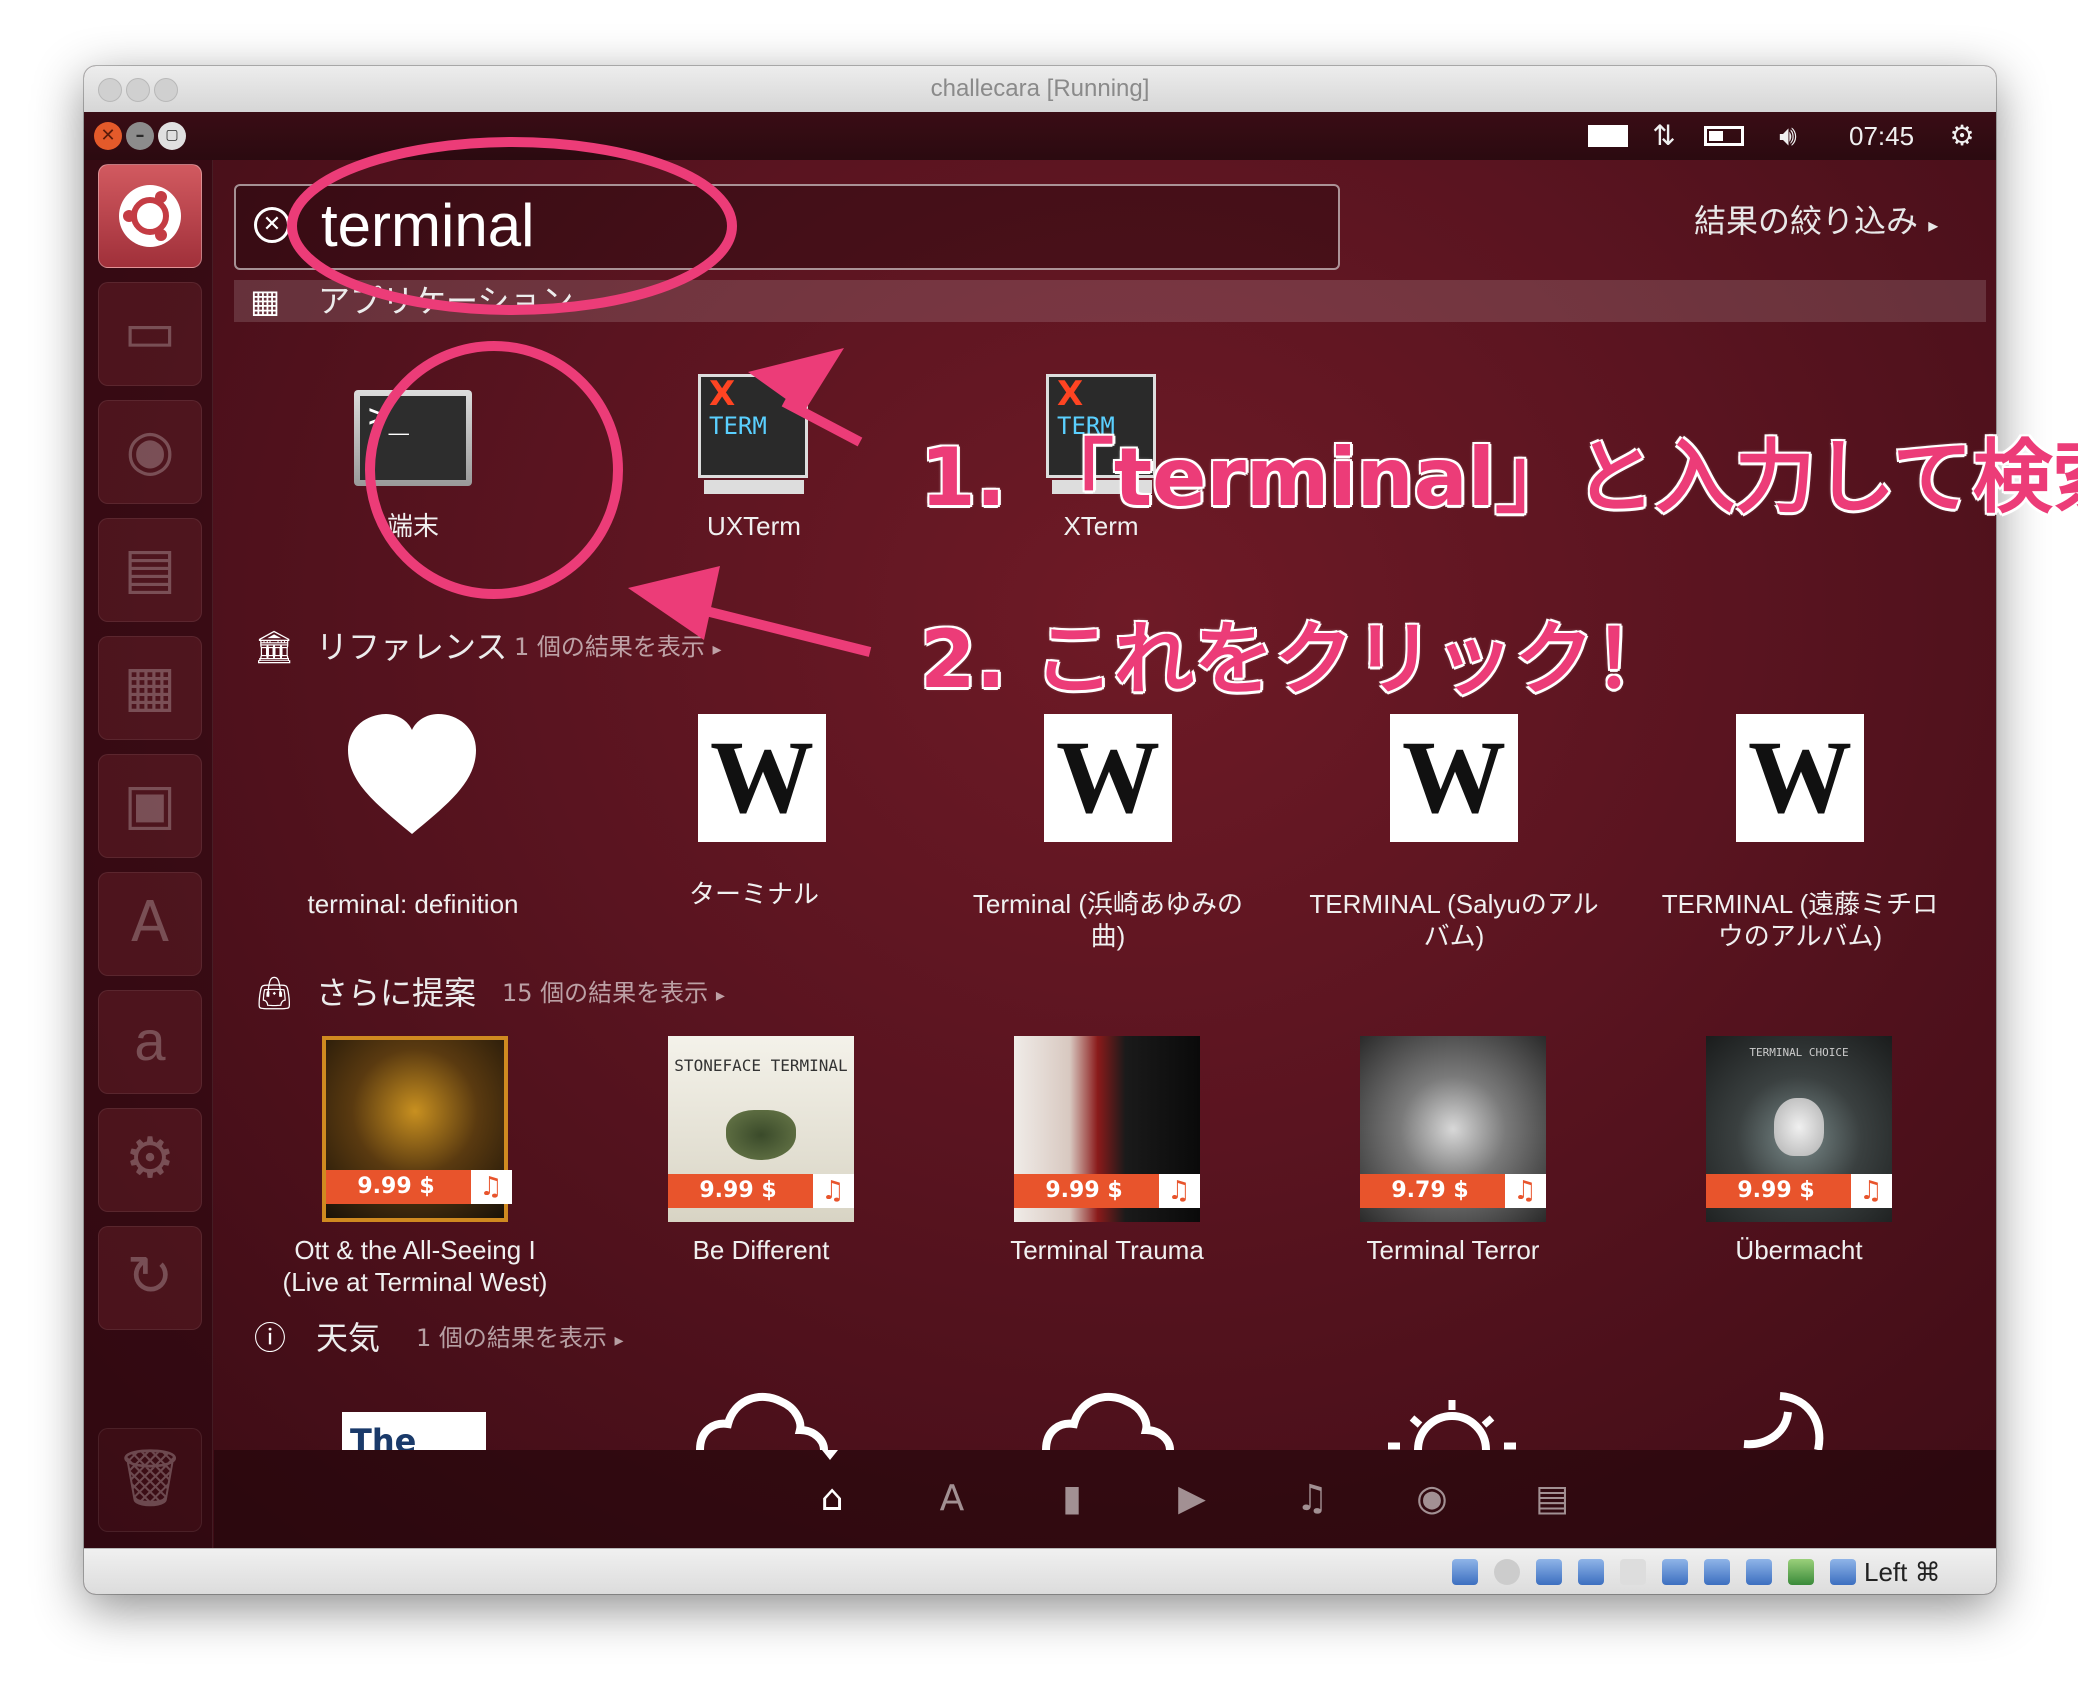 Image resolution: width=2078 pixels, height=1690 pixels. I want to click on hard-disk-icon, so click(1465, 1572).